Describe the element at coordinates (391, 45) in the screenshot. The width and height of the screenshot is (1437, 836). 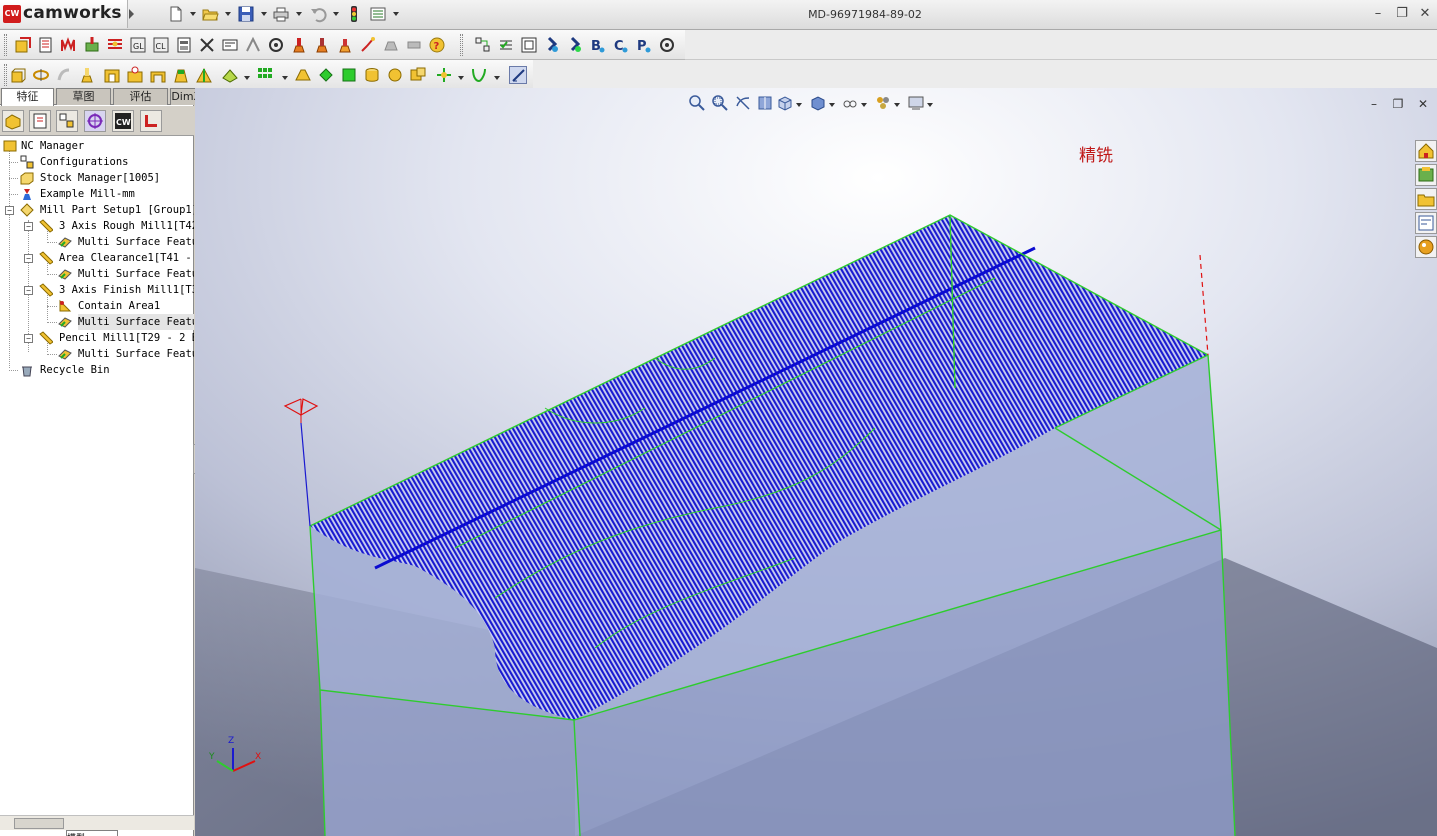
I see `disabled-tool-icon` at that location.